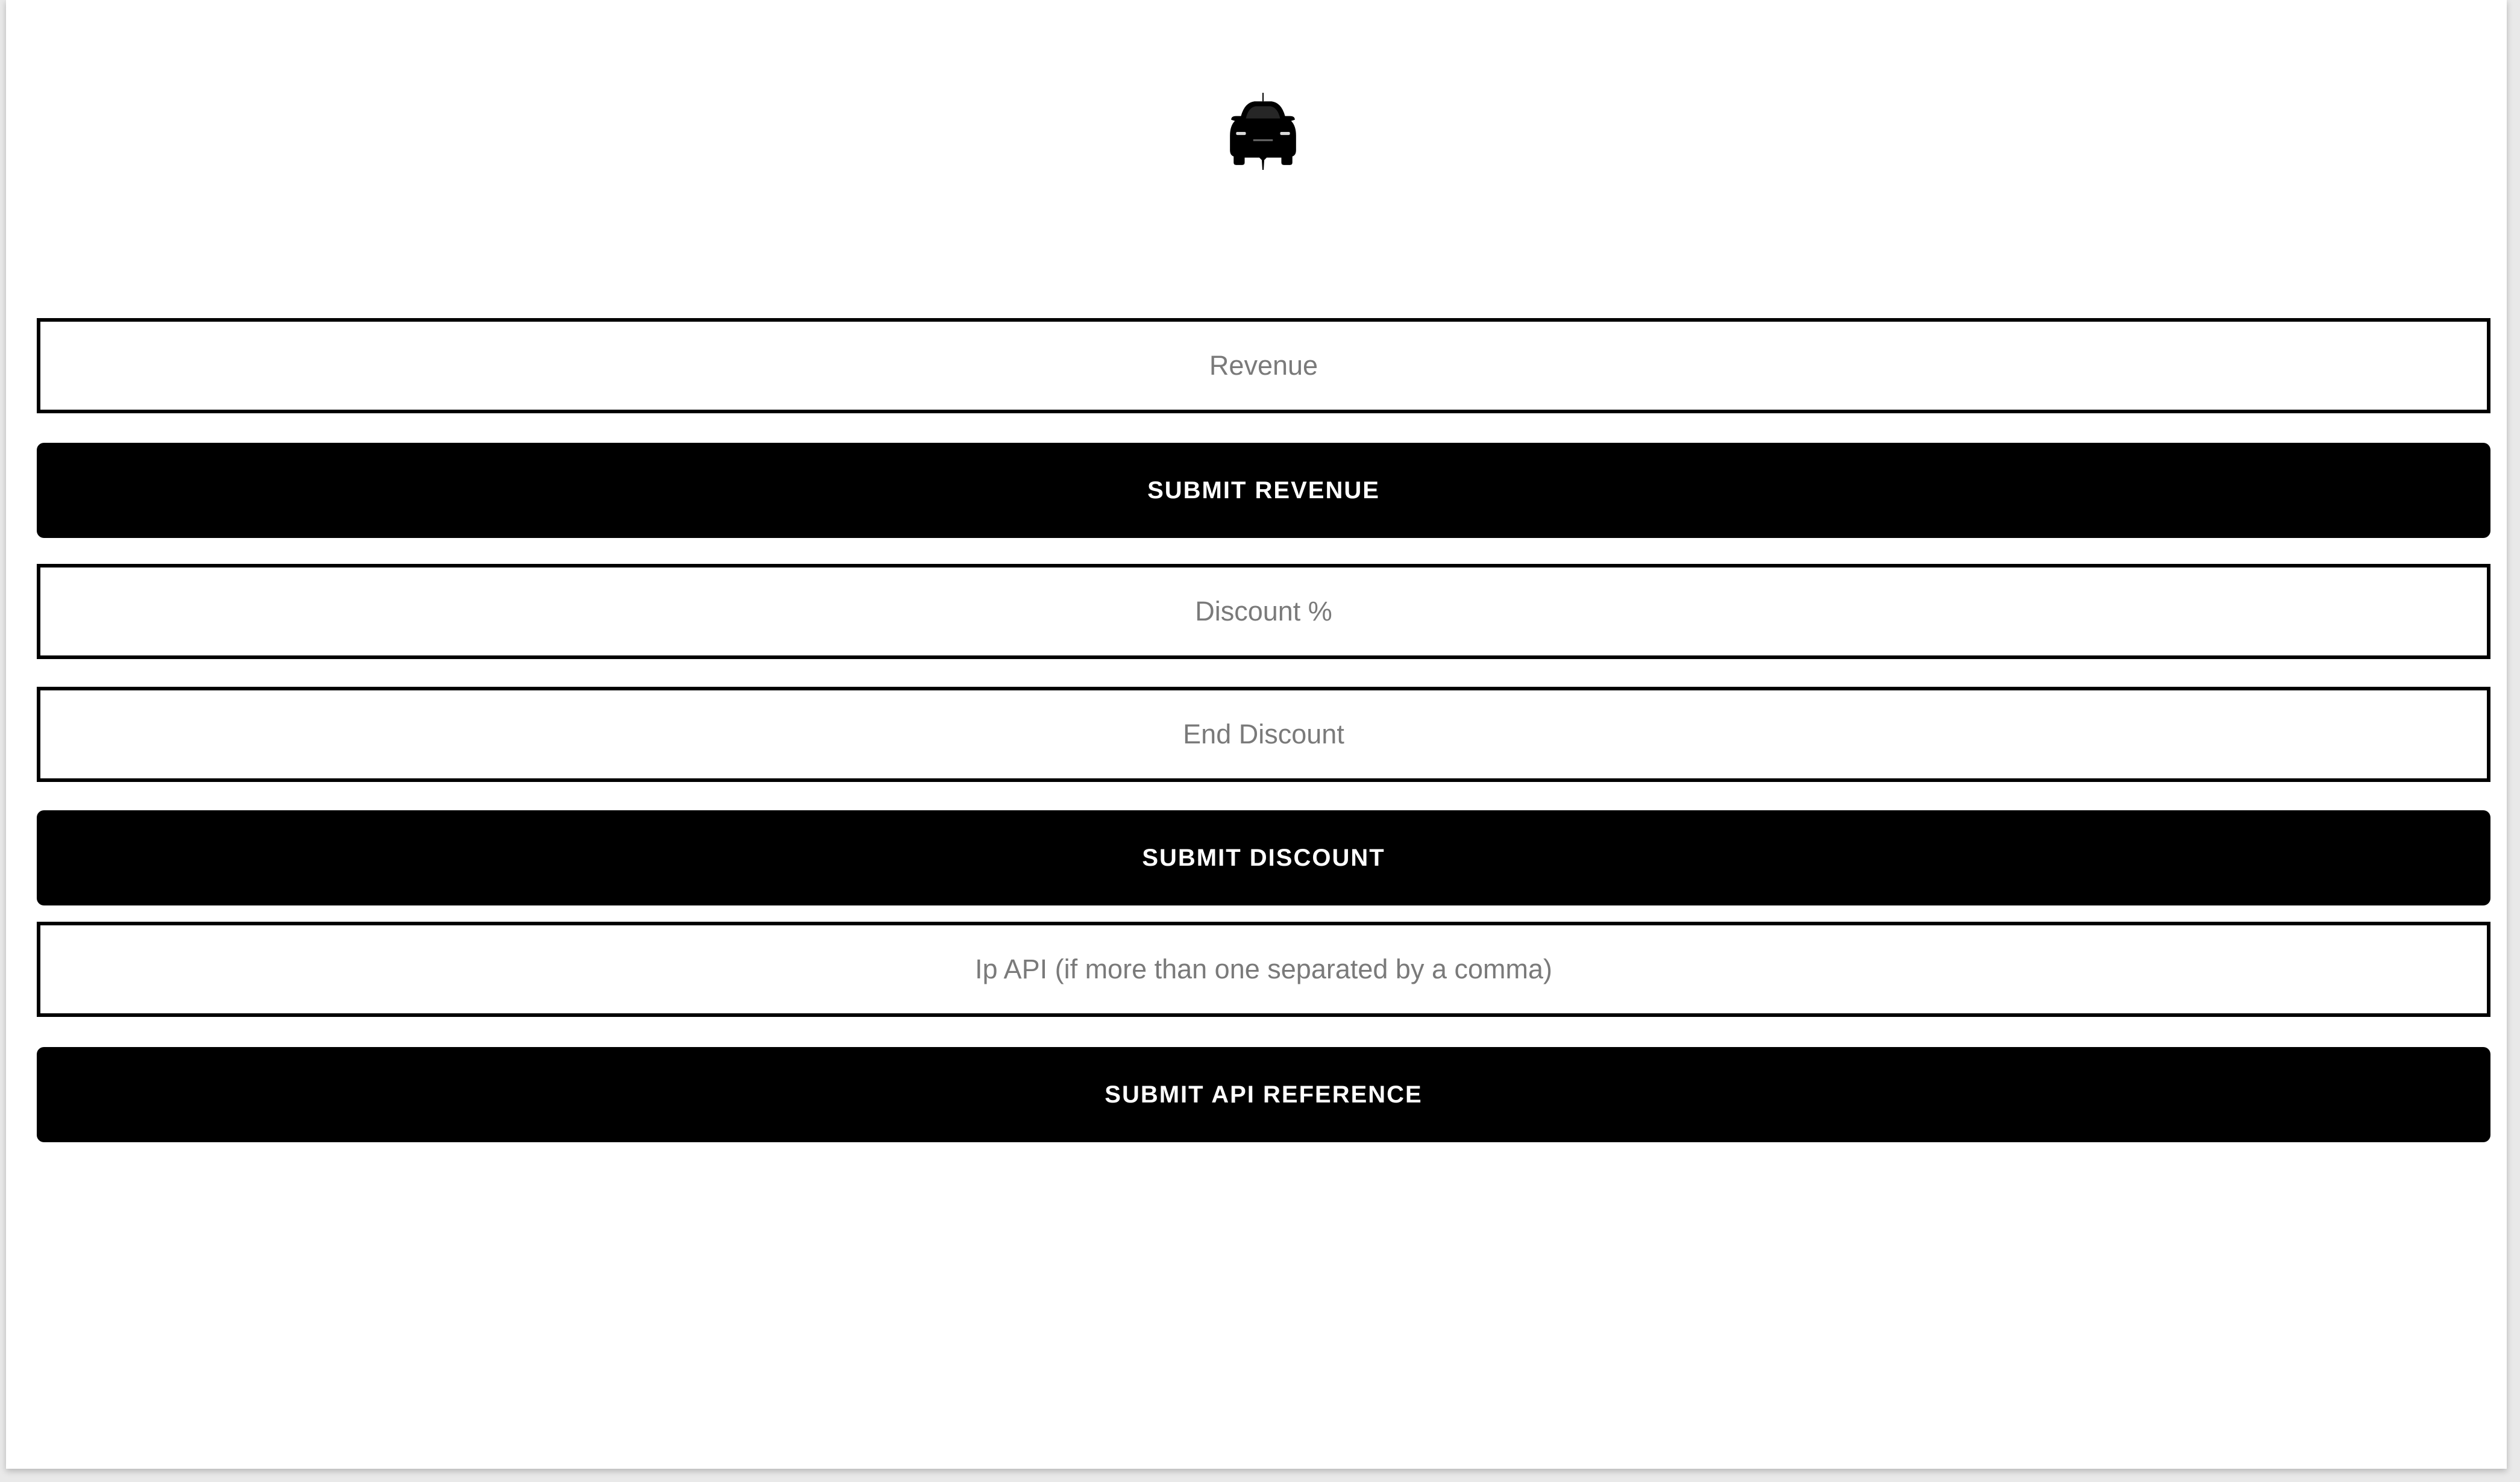 This screenshot has width=2520, height=1482. What do you see at coordinates (1263, 131) in the screenshot?
I see `car-logo-icon` at bounding box center [1263, 131].